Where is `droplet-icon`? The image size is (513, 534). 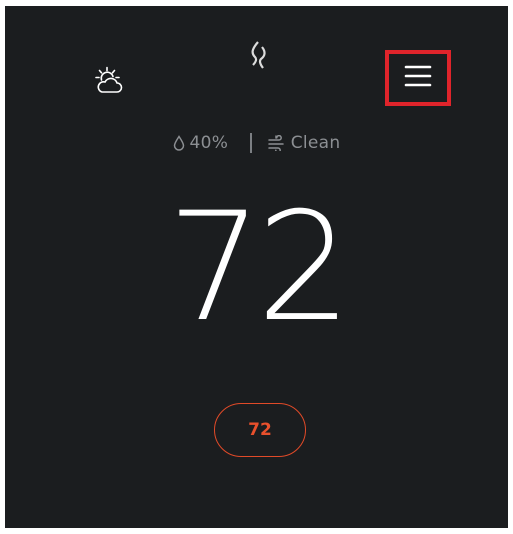 droplet-icon is located at coordinates (179, 143).